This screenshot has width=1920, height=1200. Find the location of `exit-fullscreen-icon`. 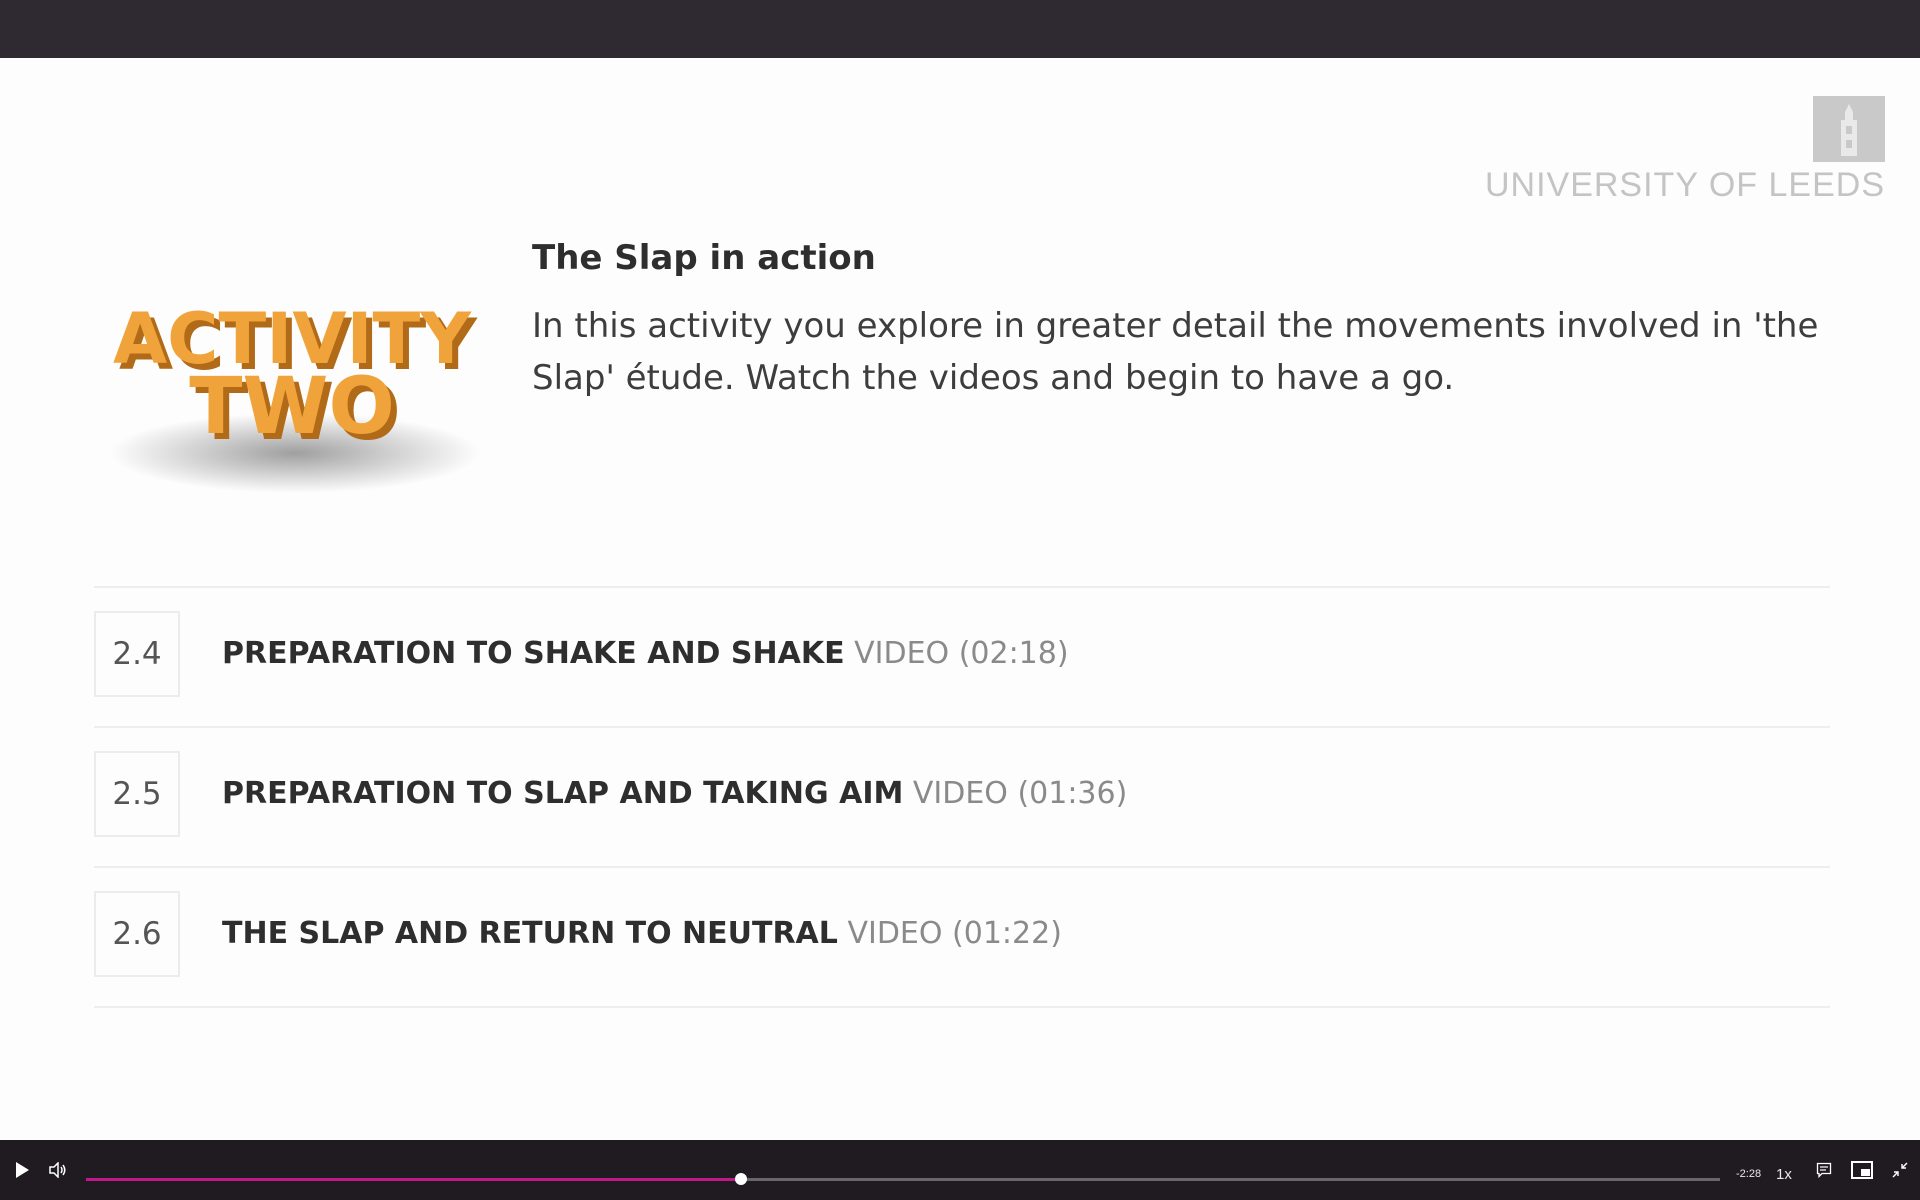

exit-fullscreen-icon is located at coordinates (1900, 1170).